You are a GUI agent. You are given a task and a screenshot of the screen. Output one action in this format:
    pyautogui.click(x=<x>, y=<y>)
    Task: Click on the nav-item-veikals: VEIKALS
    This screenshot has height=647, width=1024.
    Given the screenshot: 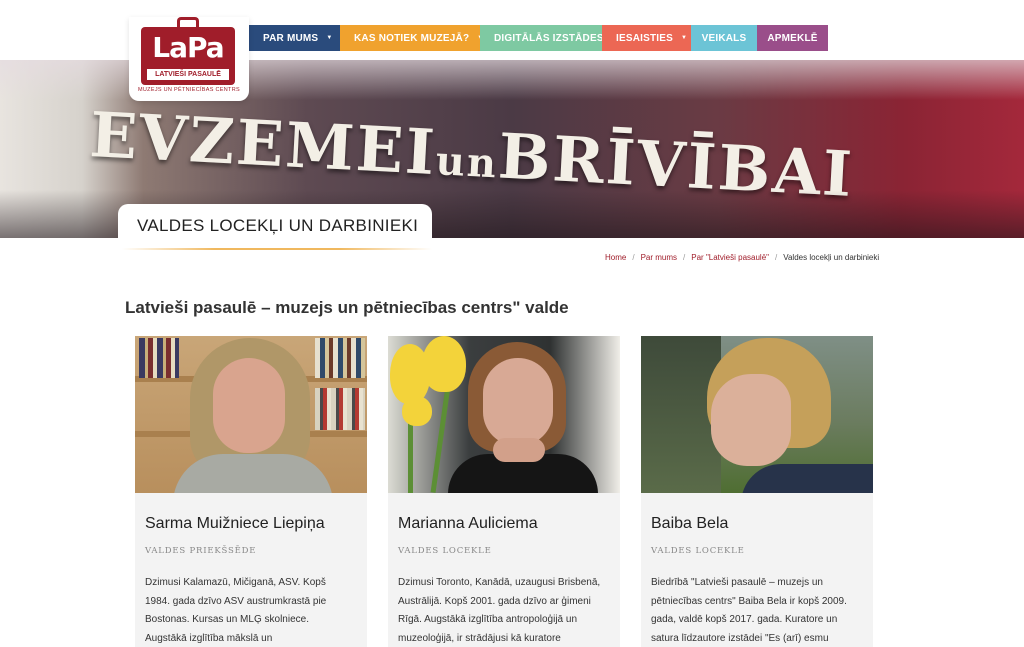 What is the action you would take?
    pyautogui.click(x=724, y=38)
    